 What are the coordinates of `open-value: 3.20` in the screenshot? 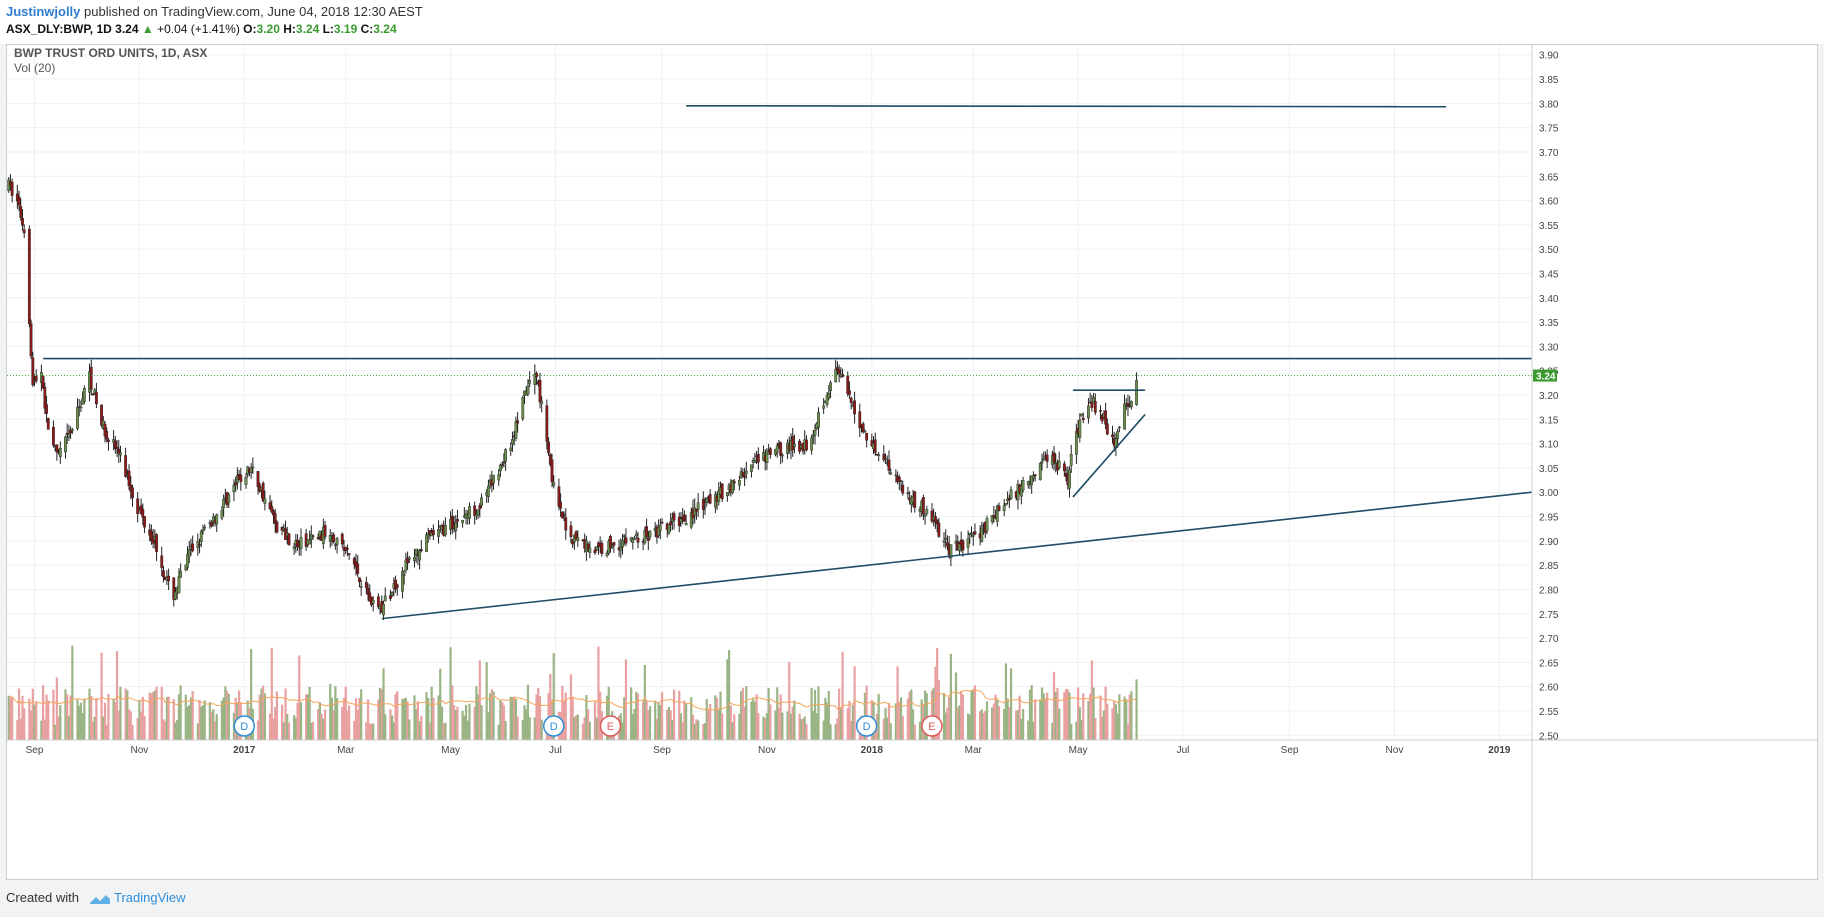 It's located at (268, 29).